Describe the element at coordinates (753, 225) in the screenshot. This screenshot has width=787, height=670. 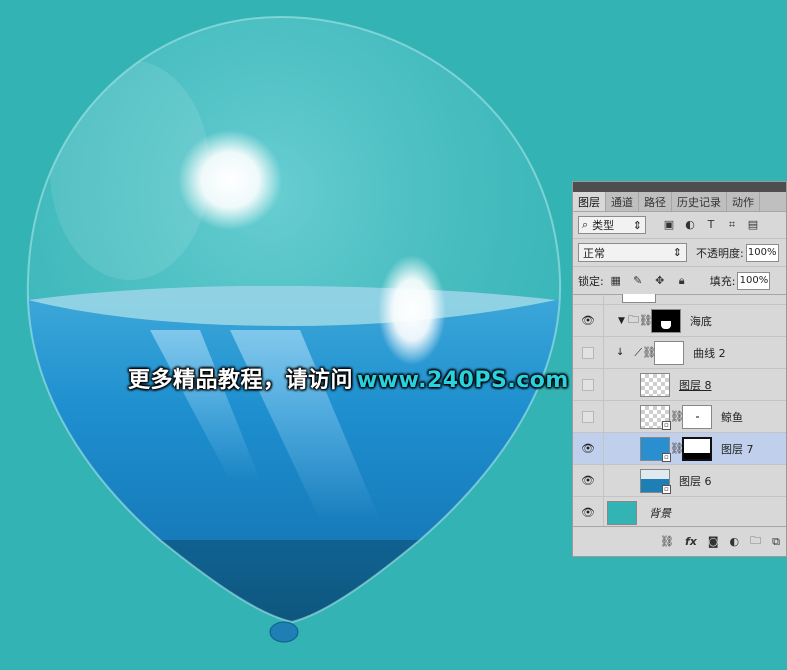
I see `smart-object-filter-icon: ▤` at that location.